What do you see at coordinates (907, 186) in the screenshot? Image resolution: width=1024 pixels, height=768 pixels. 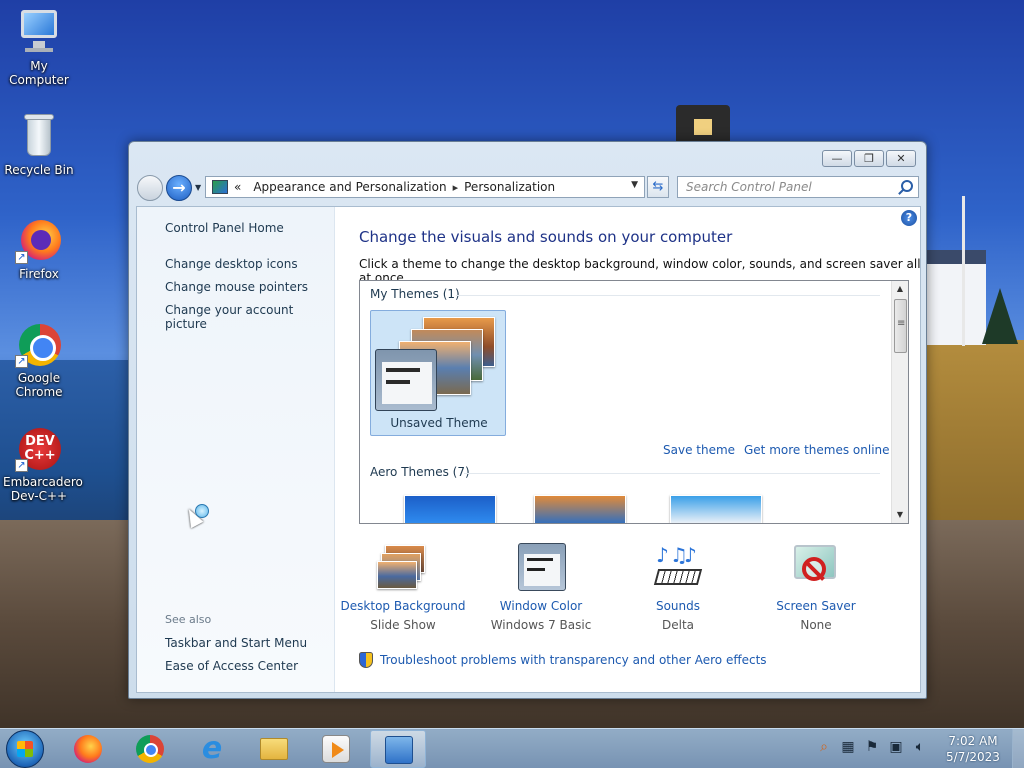 I see `search-icon` at bounding box center [907, 186].